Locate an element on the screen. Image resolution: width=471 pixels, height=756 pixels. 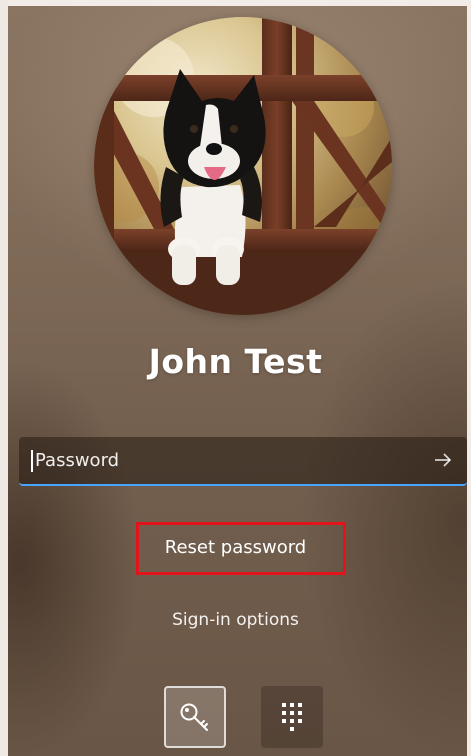
pin-keypad-icon is located at coordinates (292, 717).